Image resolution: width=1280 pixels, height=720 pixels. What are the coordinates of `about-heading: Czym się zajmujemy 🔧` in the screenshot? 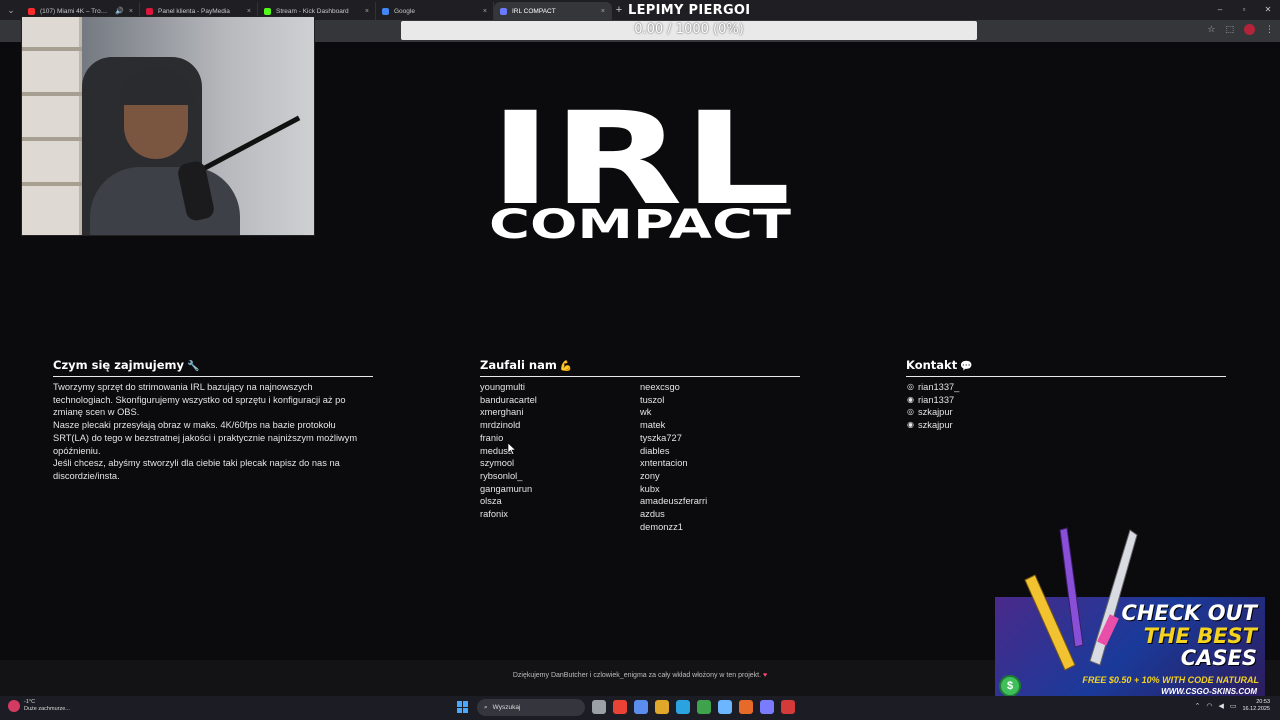 It's located at (213, 367).